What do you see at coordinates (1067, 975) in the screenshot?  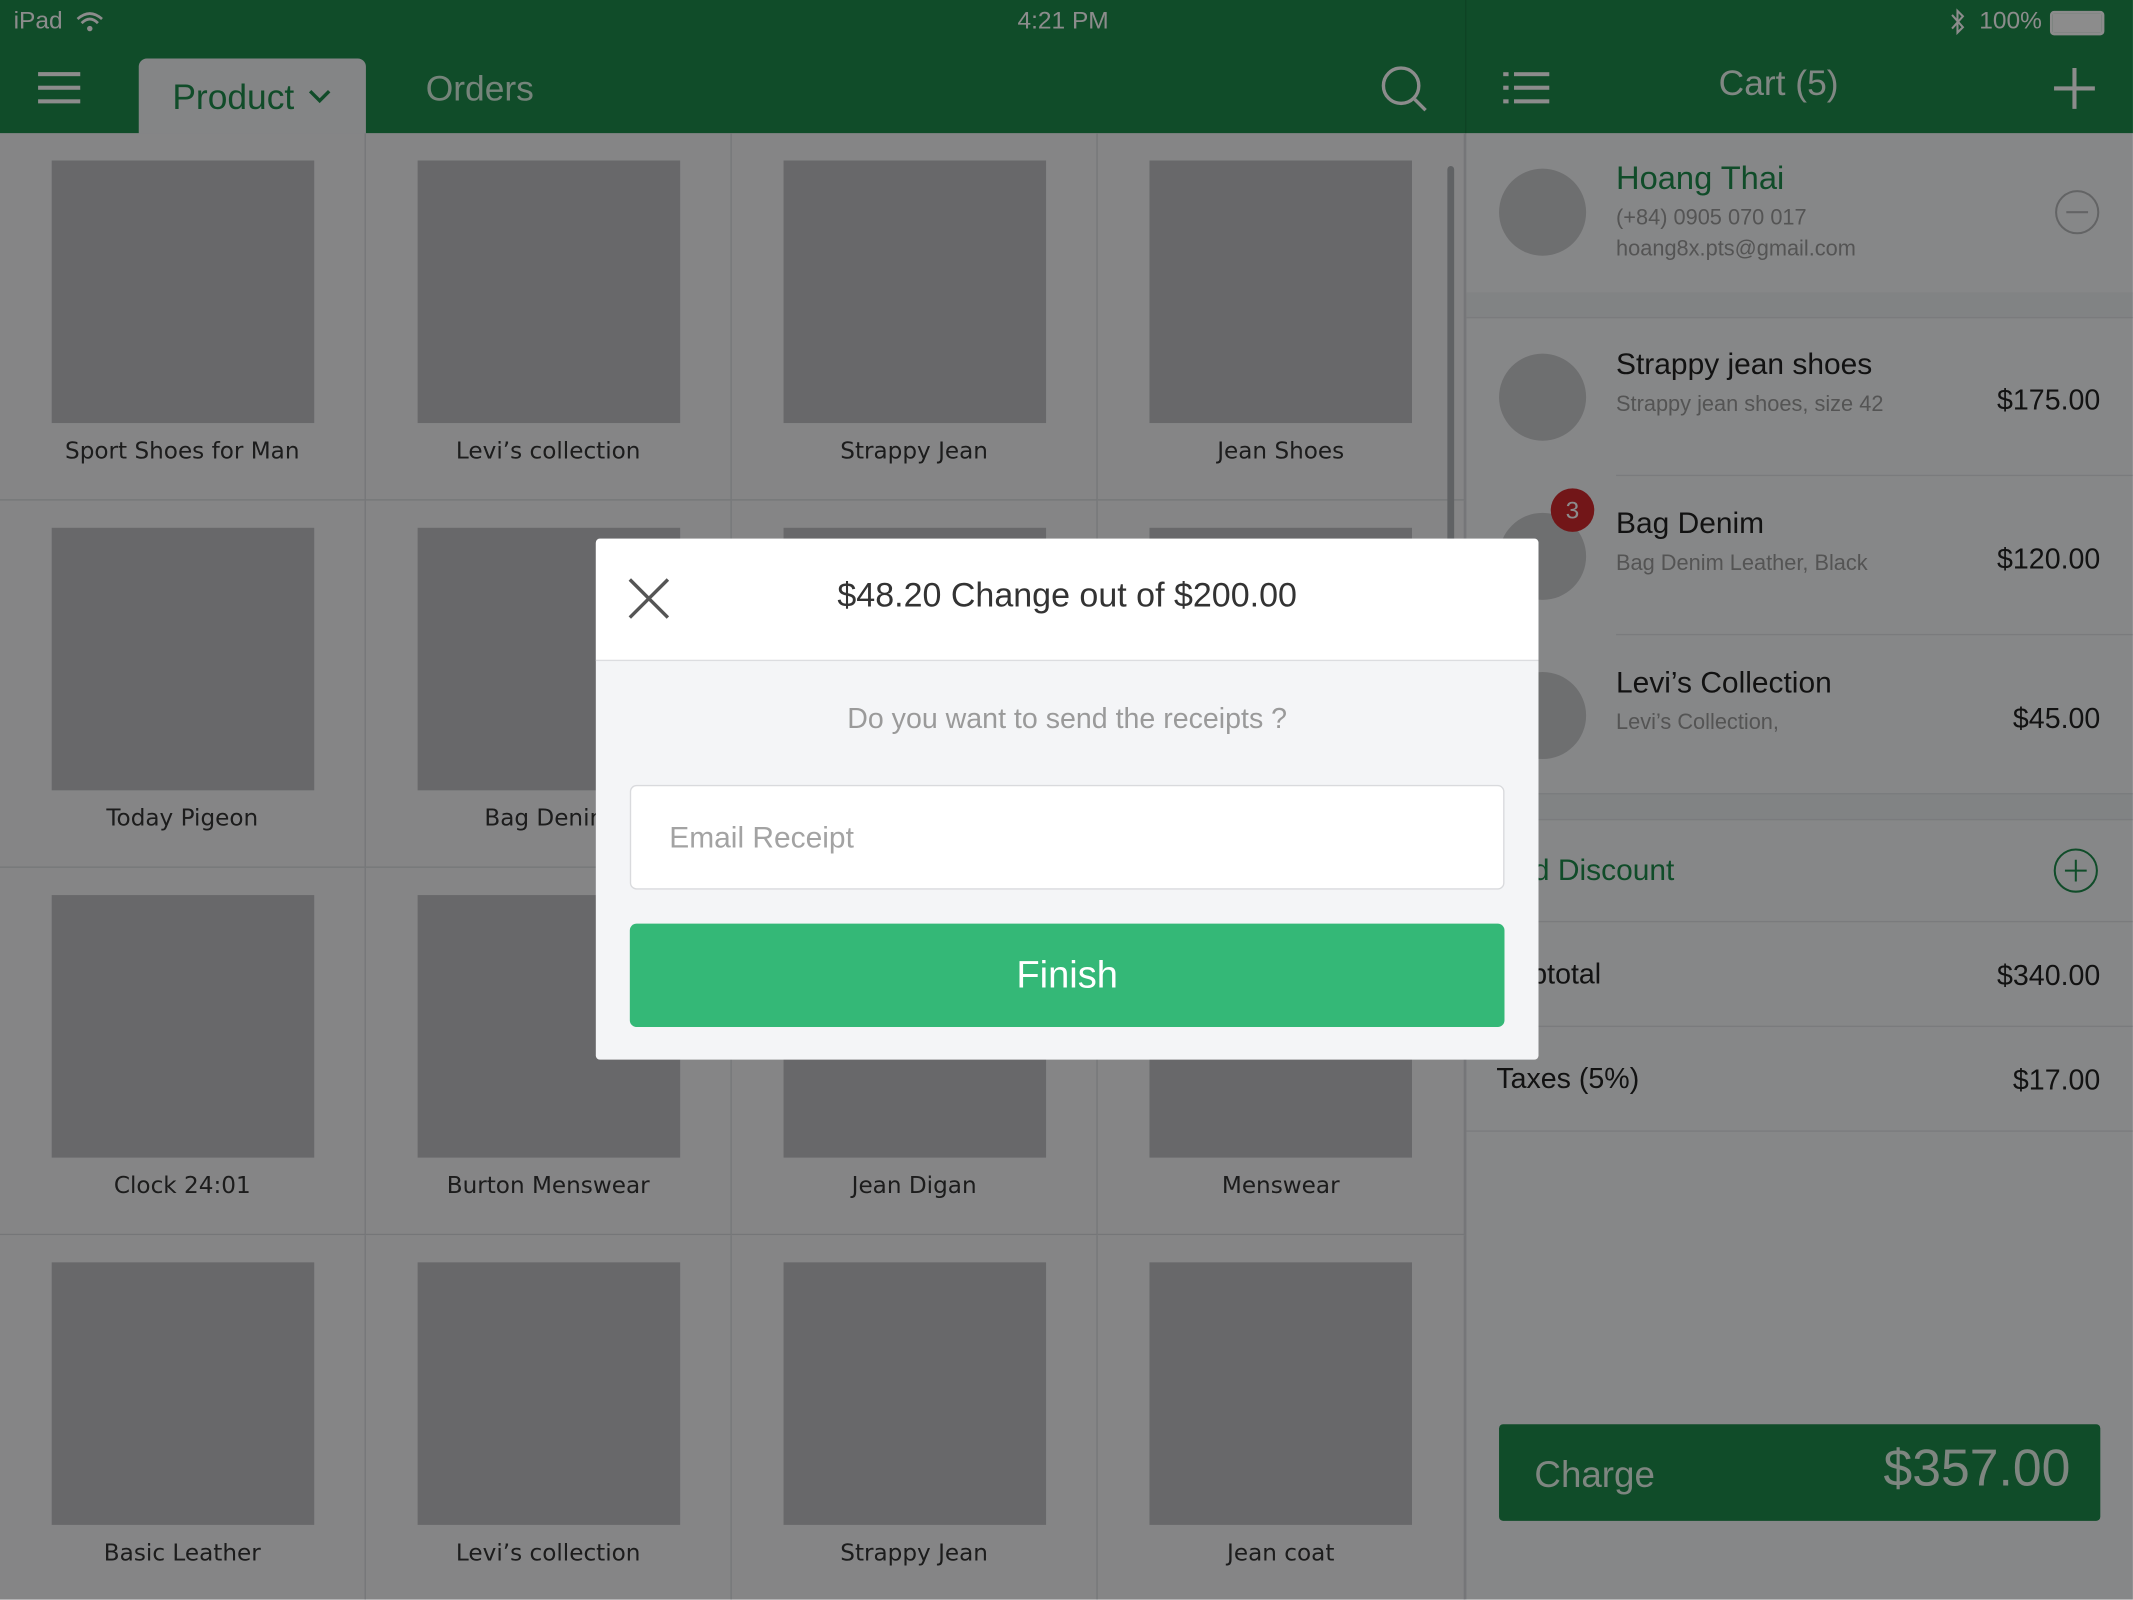 I see `finish-button: Finish` at bounding box center [1067, 975].